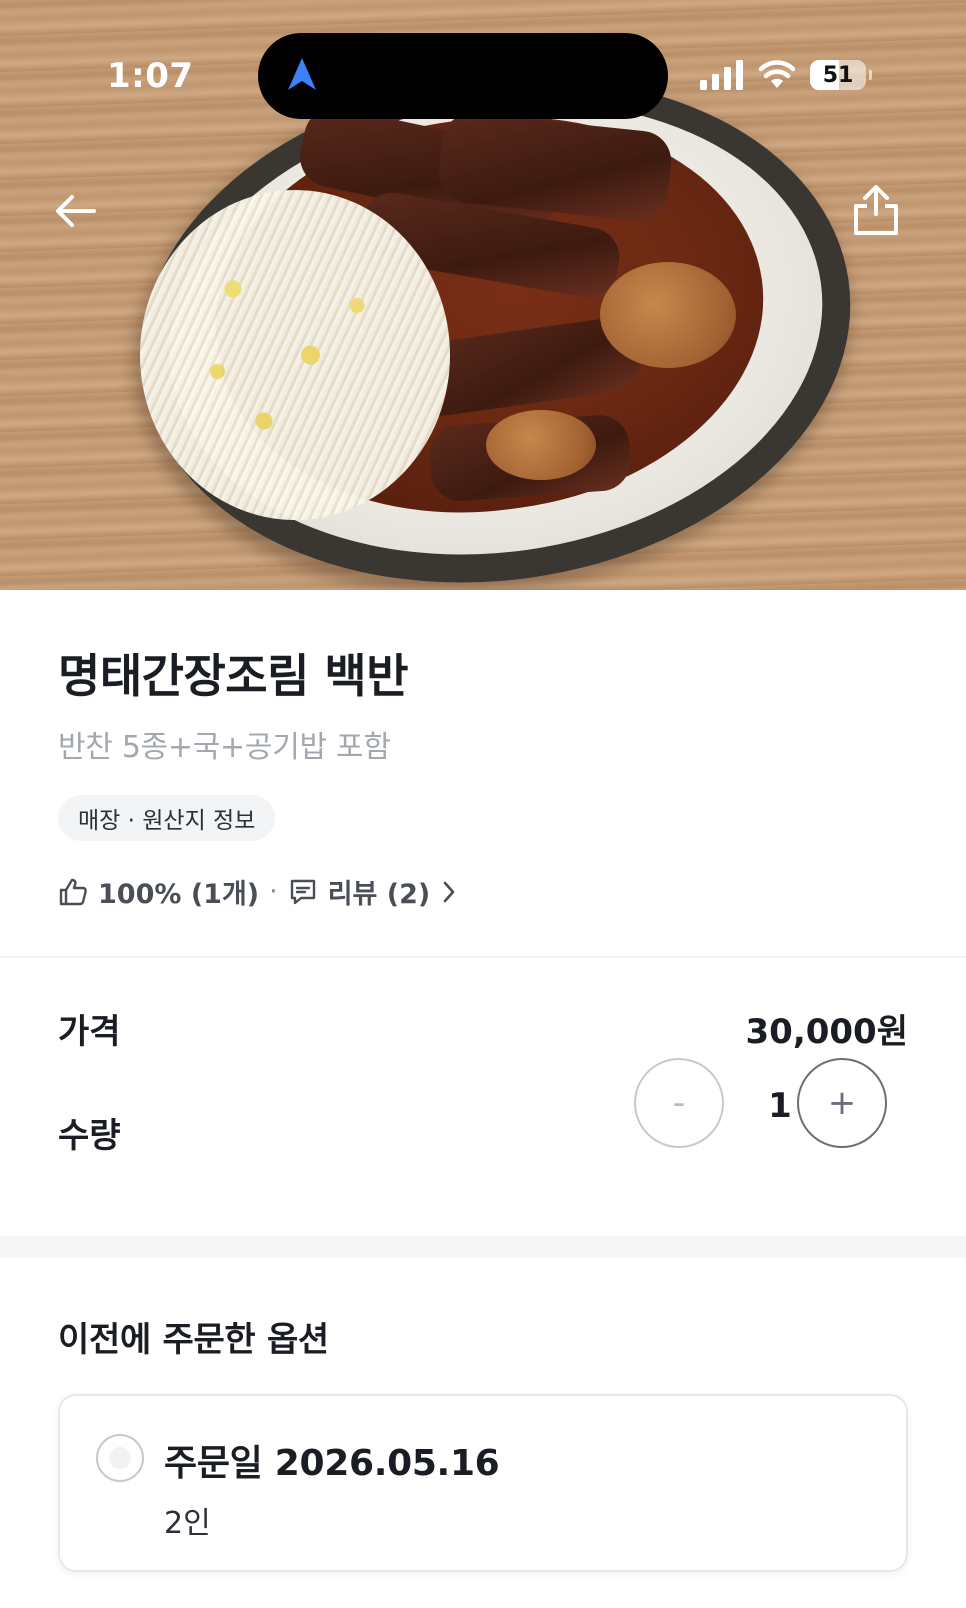  I want to click on previous-options-title: 이전에 주문한 옵션, so click(193, 1340).